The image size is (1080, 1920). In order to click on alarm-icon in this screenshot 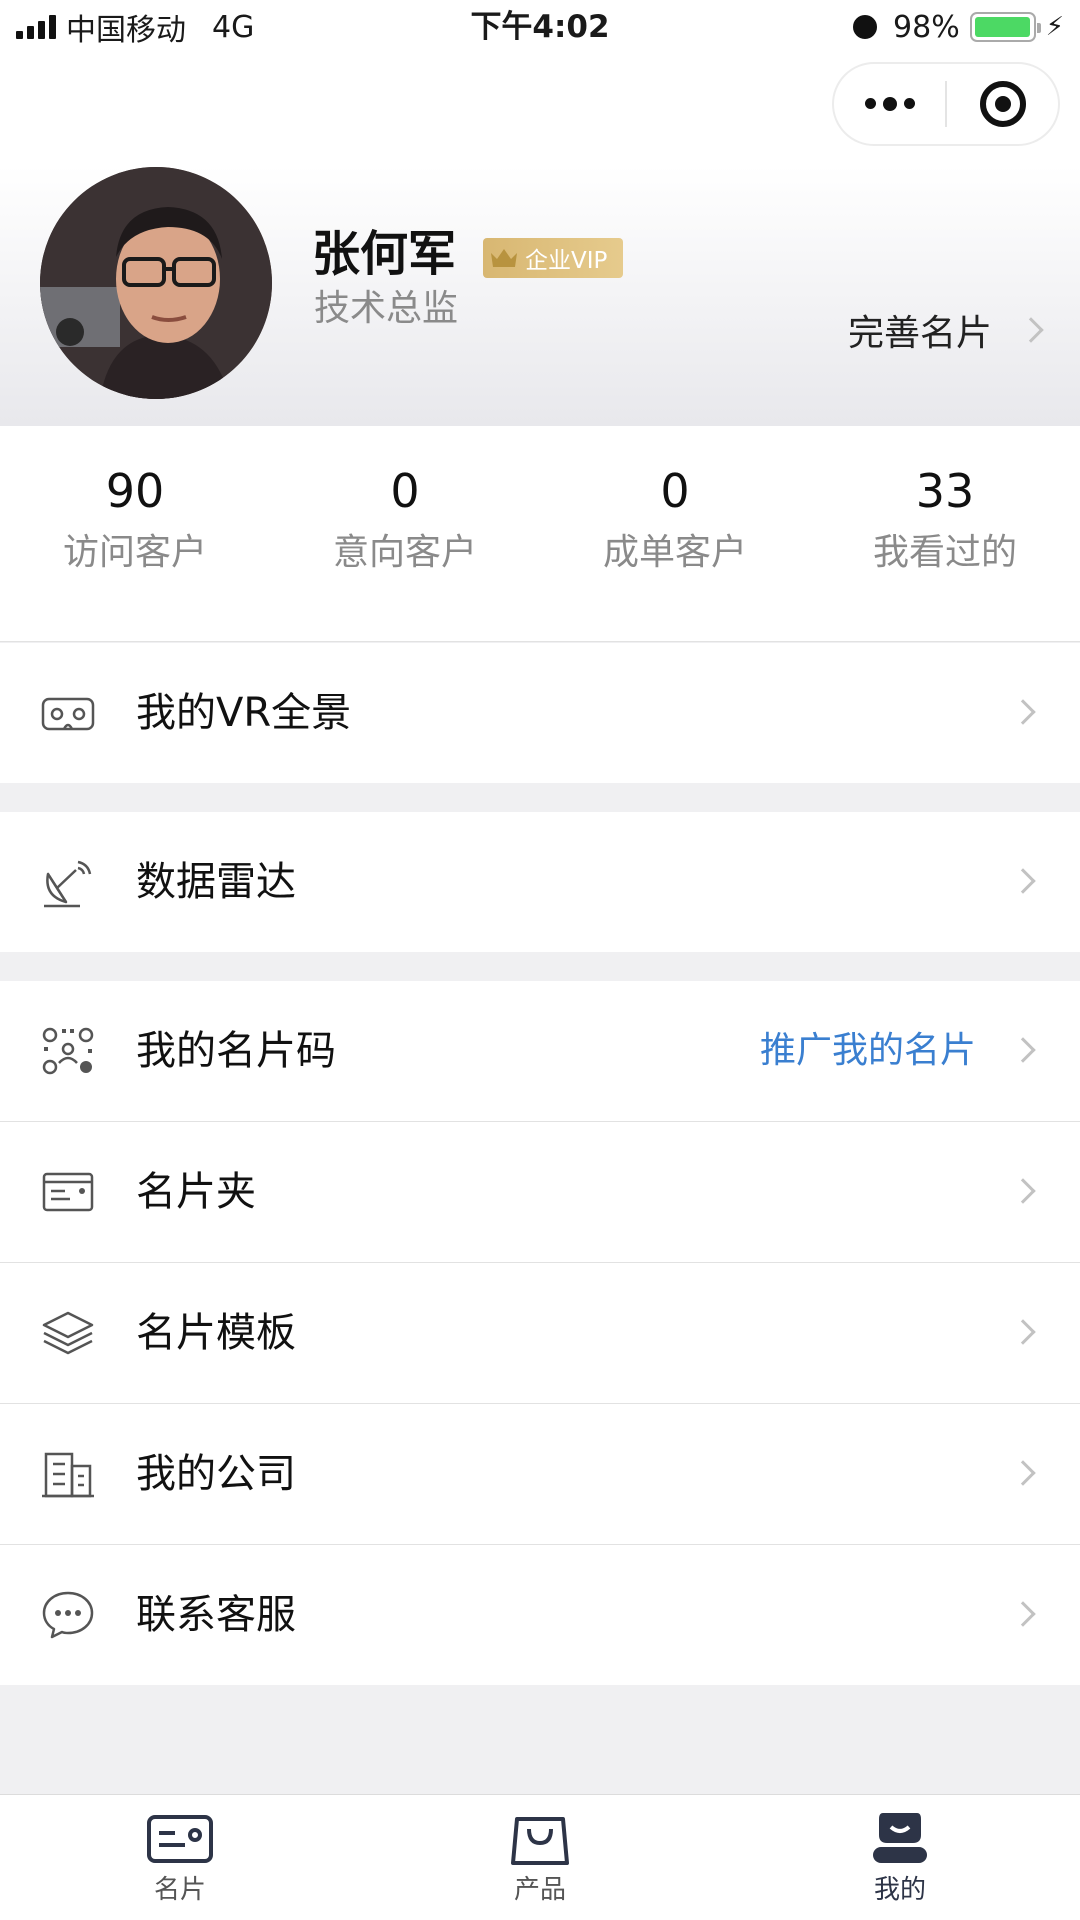, I will do `click(865, 27)`.